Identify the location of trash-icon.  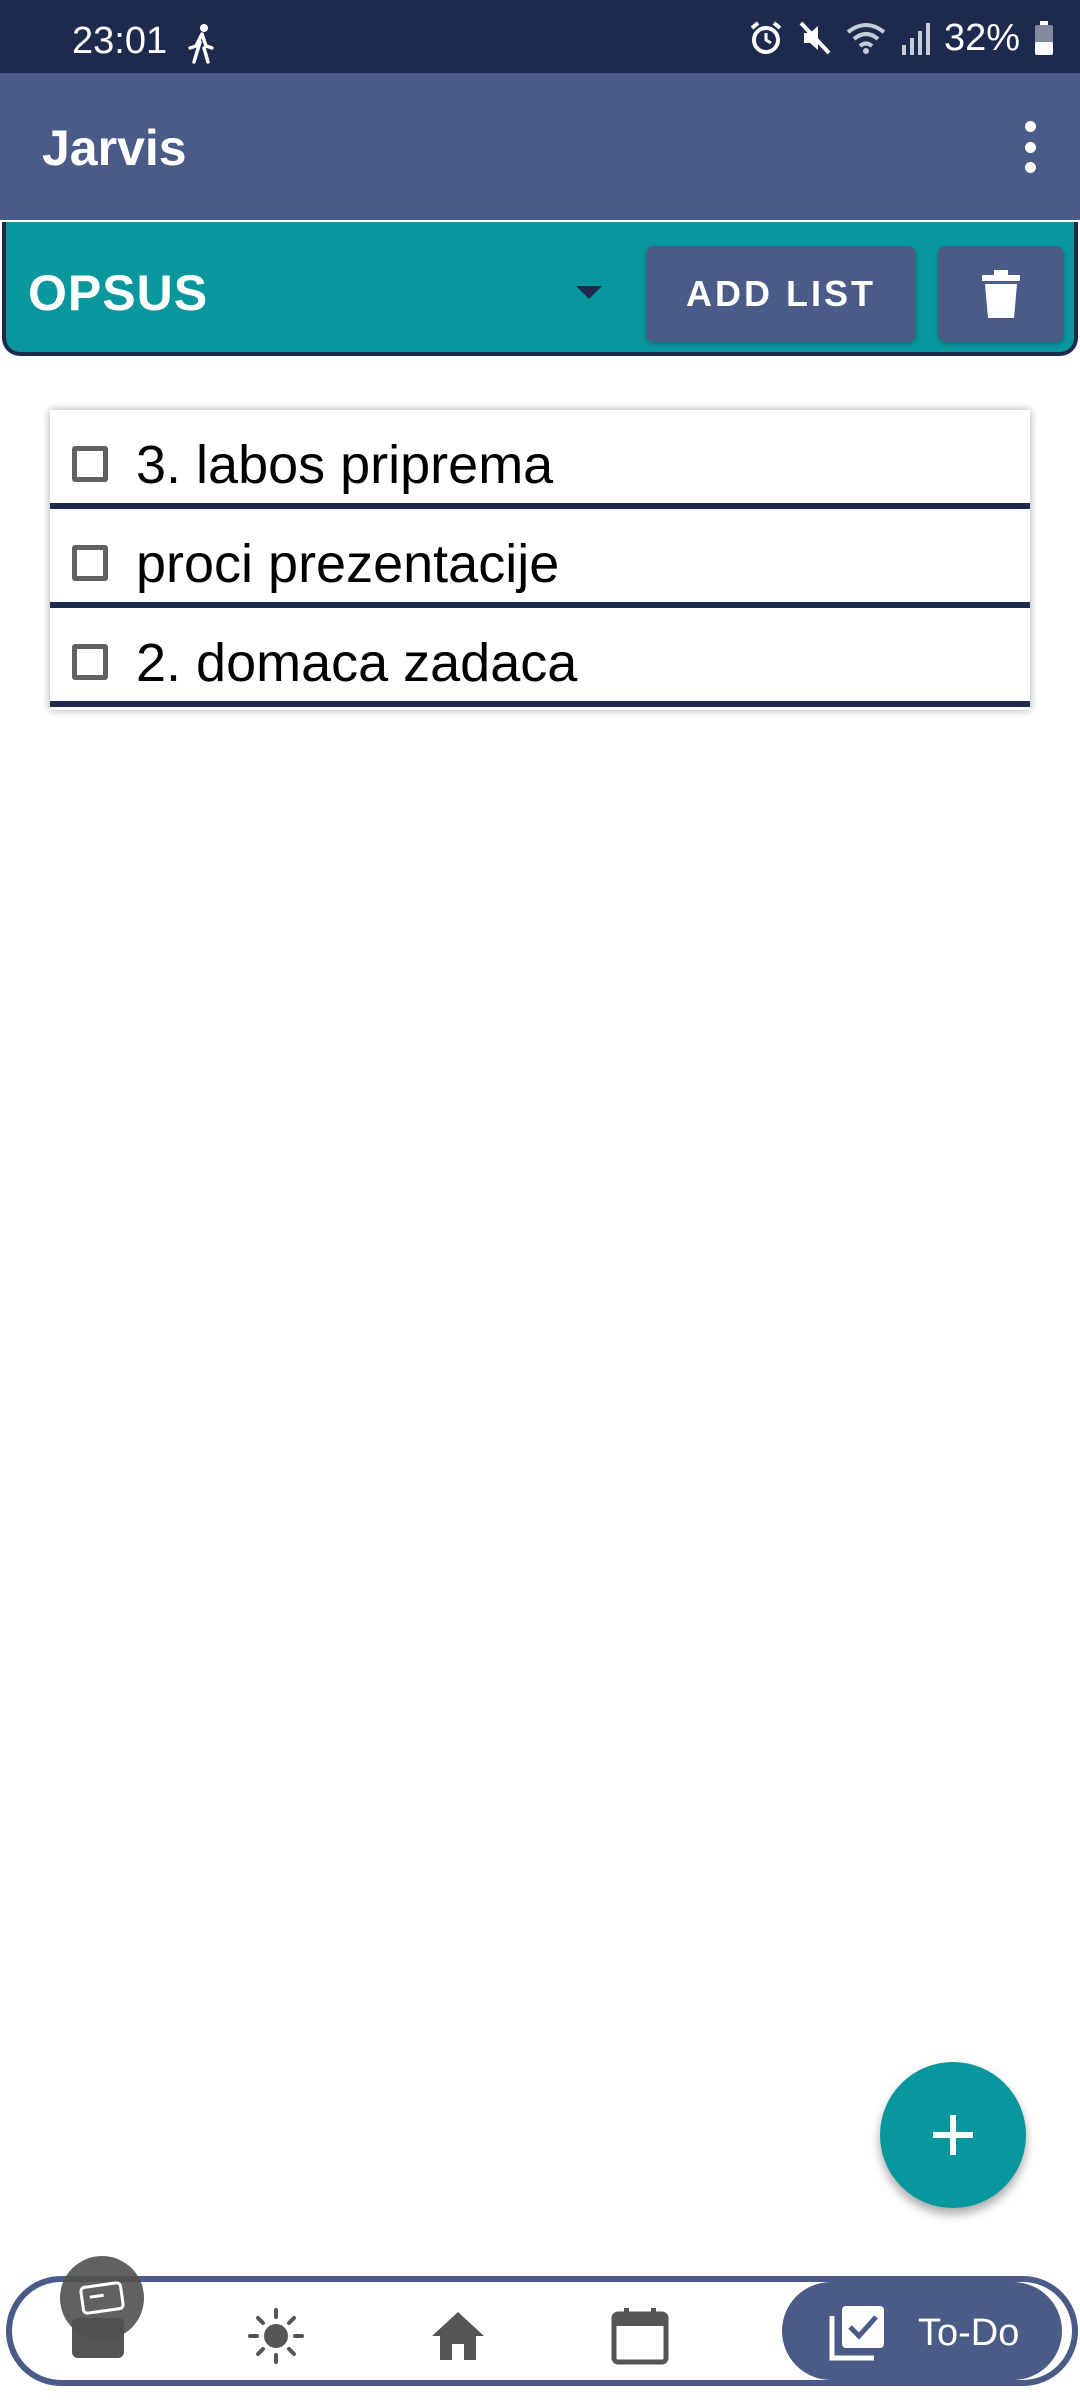
(1001, 294).